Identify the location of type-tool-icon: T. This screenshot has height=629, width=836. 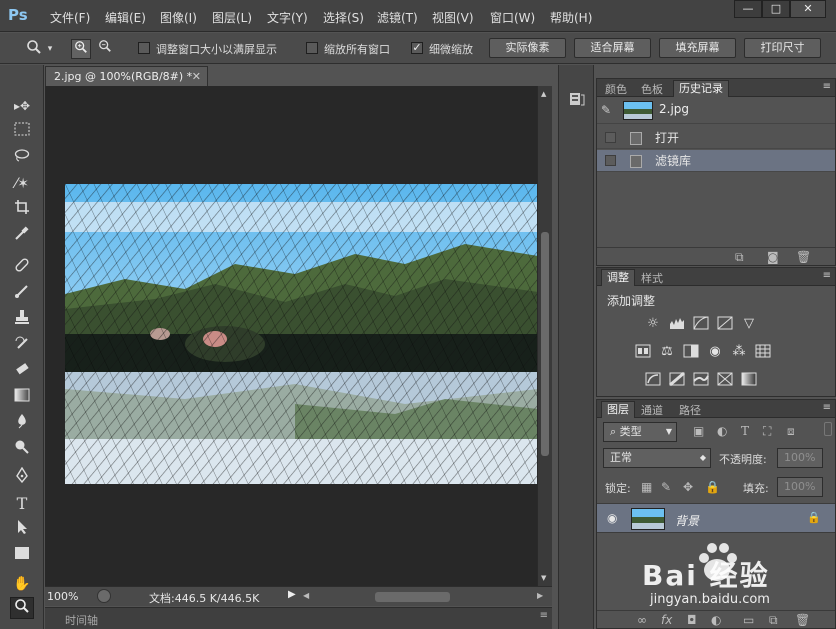
(22, 504).